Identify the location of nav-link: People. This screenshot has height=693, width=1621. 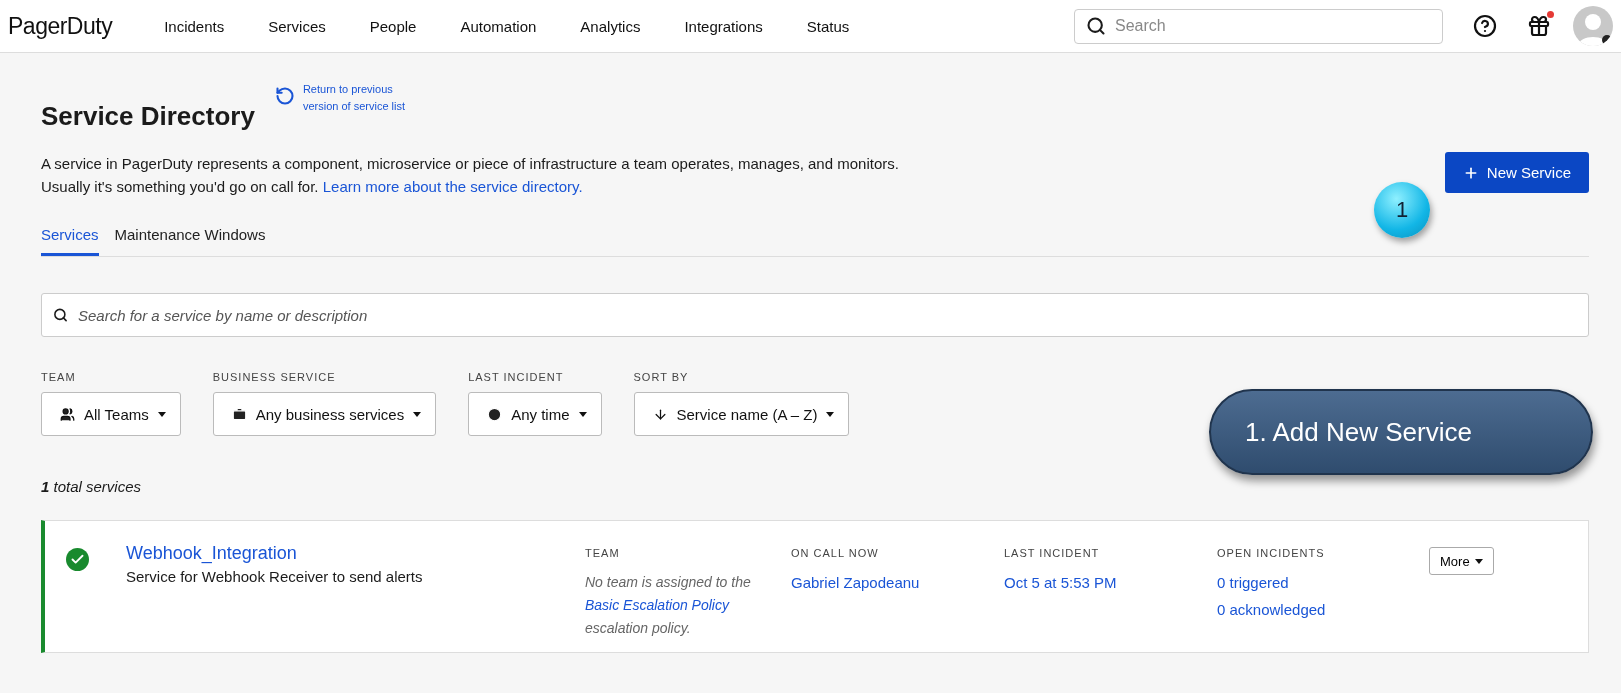
(393, 26).